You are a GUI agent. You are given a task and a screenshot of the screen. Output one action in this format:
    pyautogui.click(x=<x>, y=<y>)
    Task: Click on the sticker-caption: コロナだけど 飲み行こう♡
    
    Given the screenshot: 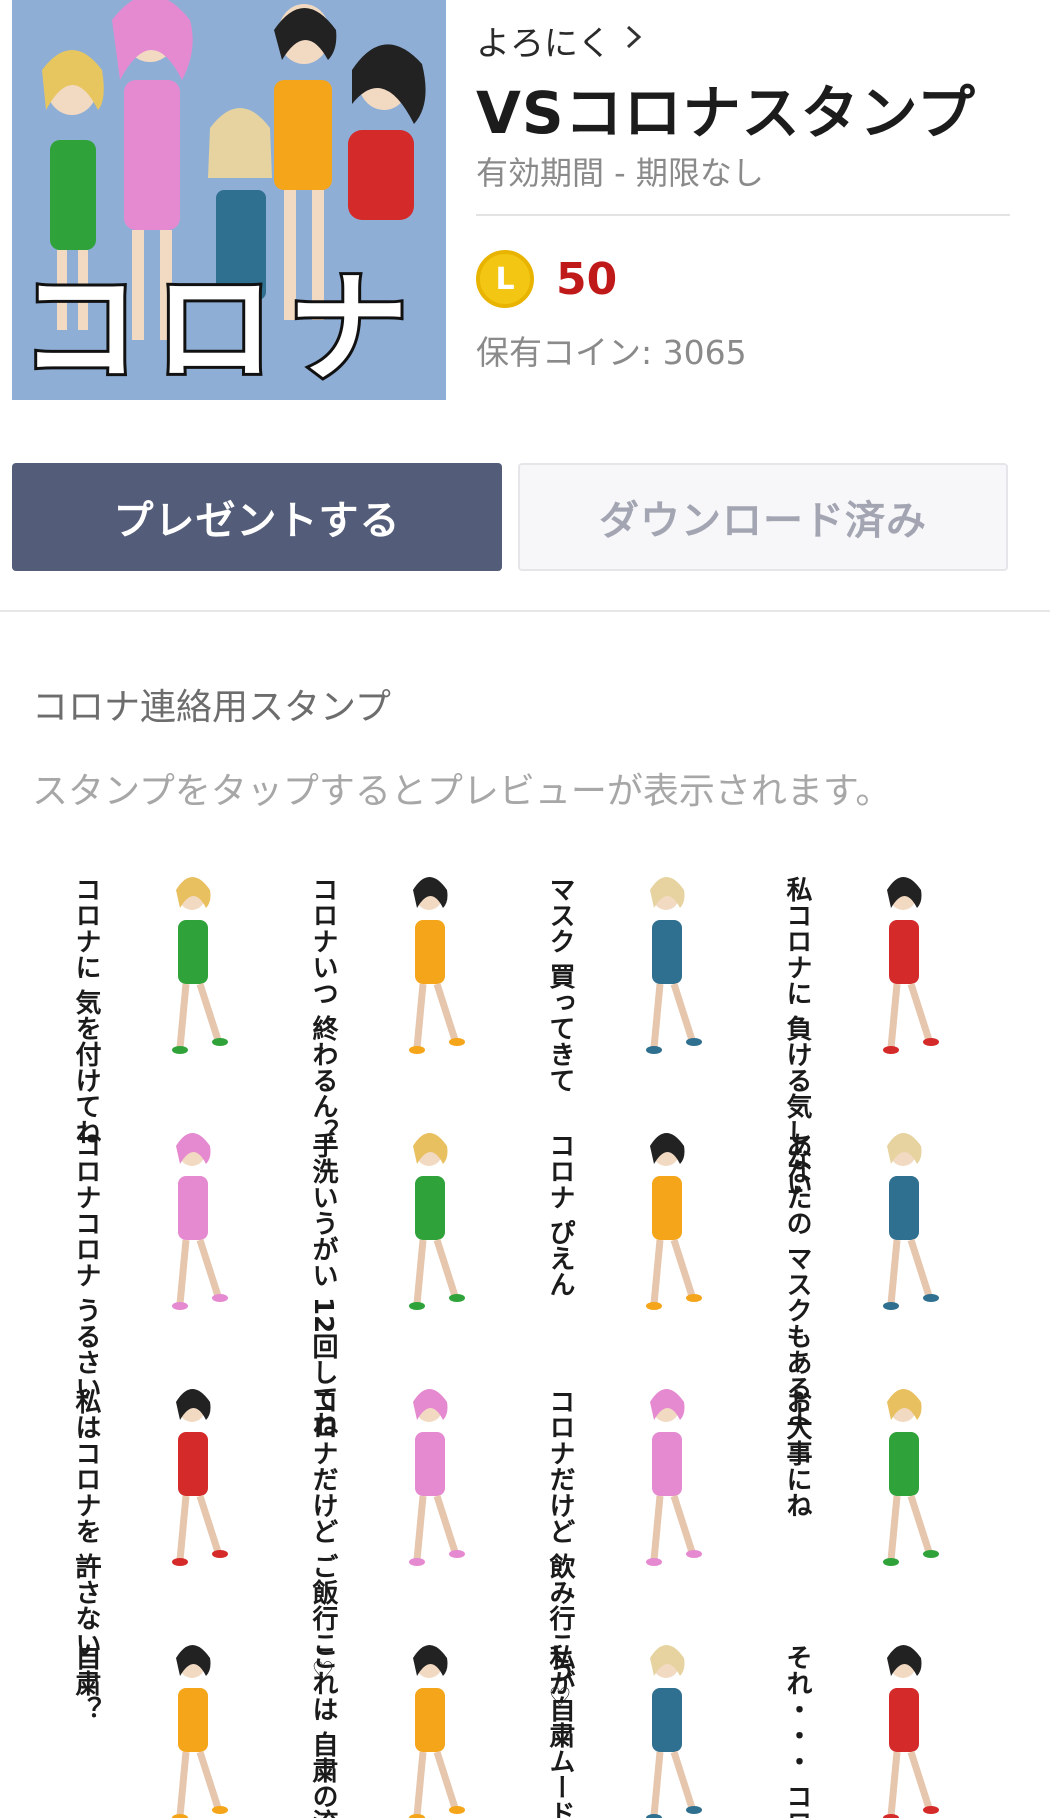 What is the action you would take?
    pyautogui.click(x=560, y=1551)
    